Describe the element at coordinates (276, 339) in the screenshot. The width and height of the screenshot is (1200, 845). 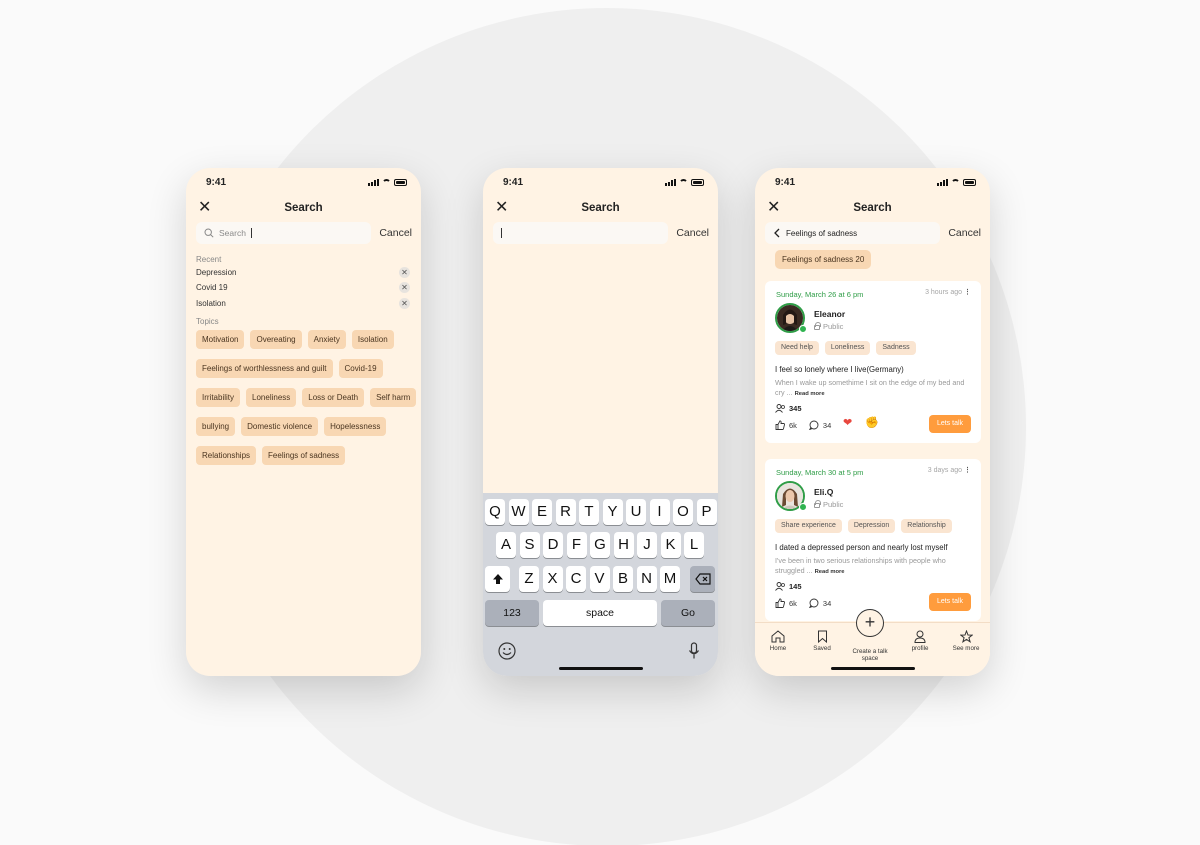
I see `topic-chip: Overeating` at that location.